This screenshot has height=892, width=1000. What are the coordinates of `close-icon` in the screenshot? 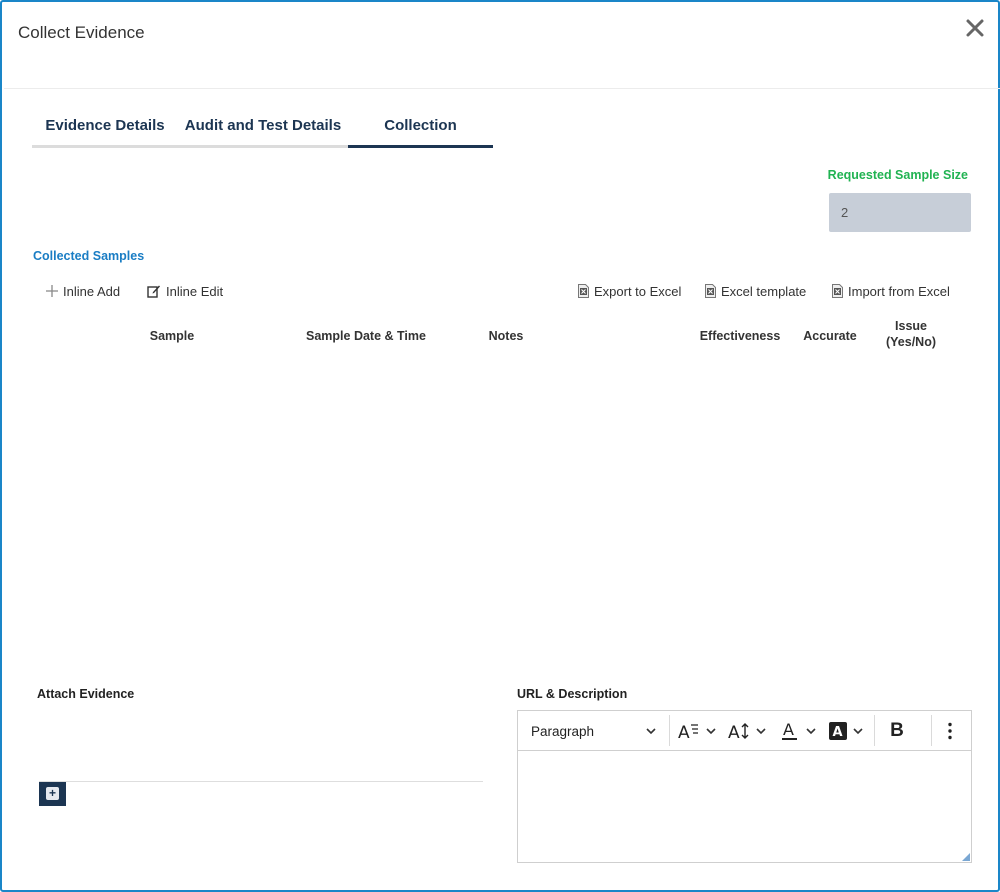 It's located at (975, 28).